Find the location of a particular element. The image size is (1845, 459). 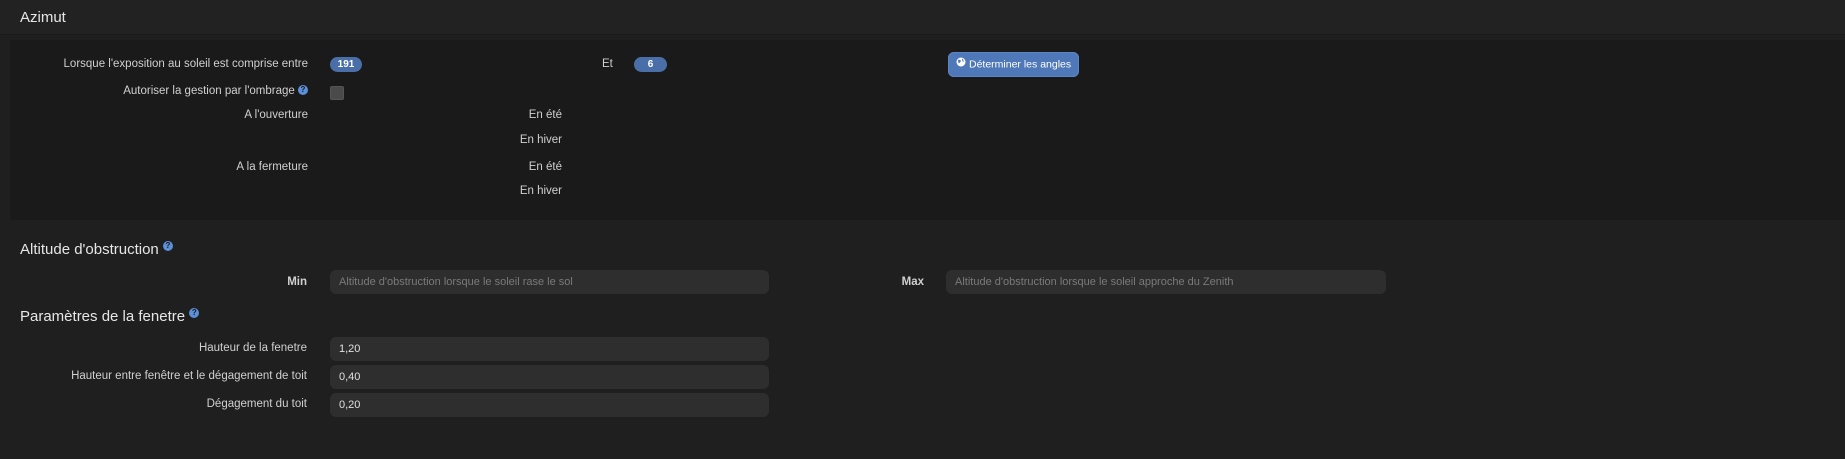

window-gap-input is located at coordinates (549, 377).